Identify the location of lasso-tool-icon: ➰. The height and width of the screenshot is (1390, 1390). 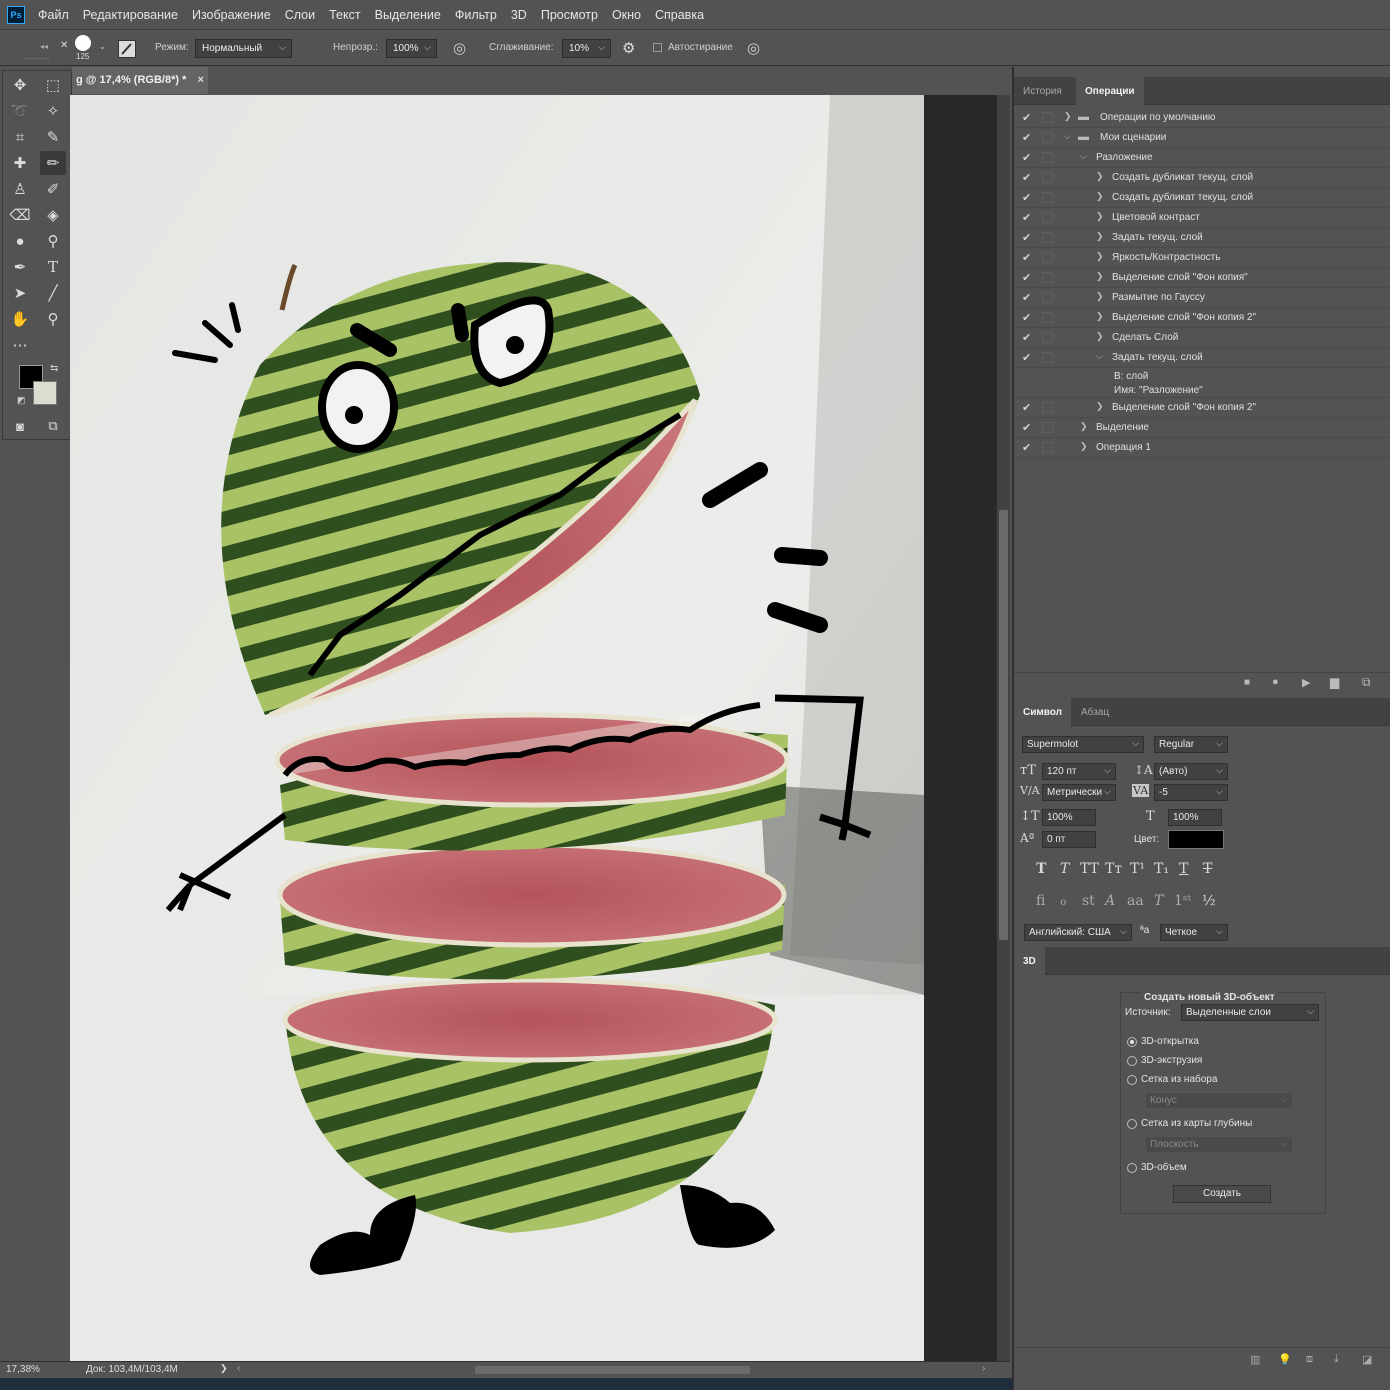
(20, 111).